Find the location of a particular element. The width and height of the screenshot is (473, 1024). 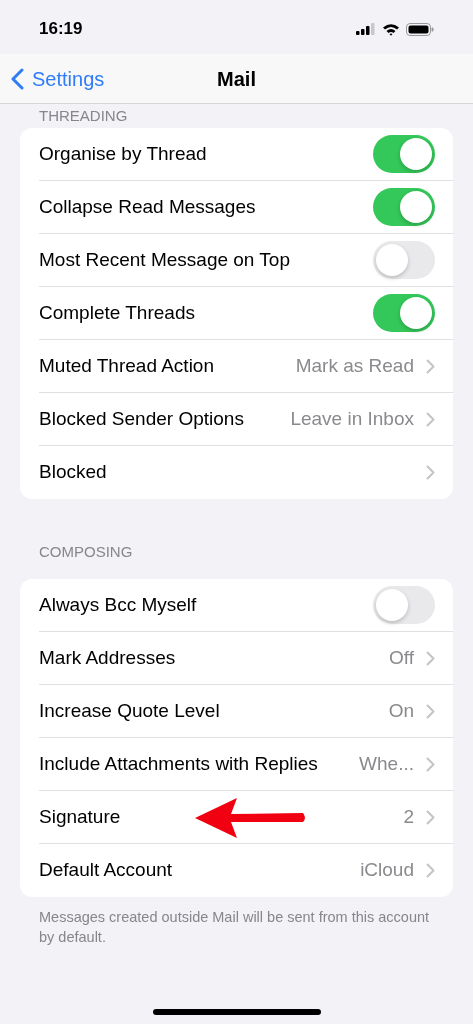

row-value: On is located at coordinates (401, 710).